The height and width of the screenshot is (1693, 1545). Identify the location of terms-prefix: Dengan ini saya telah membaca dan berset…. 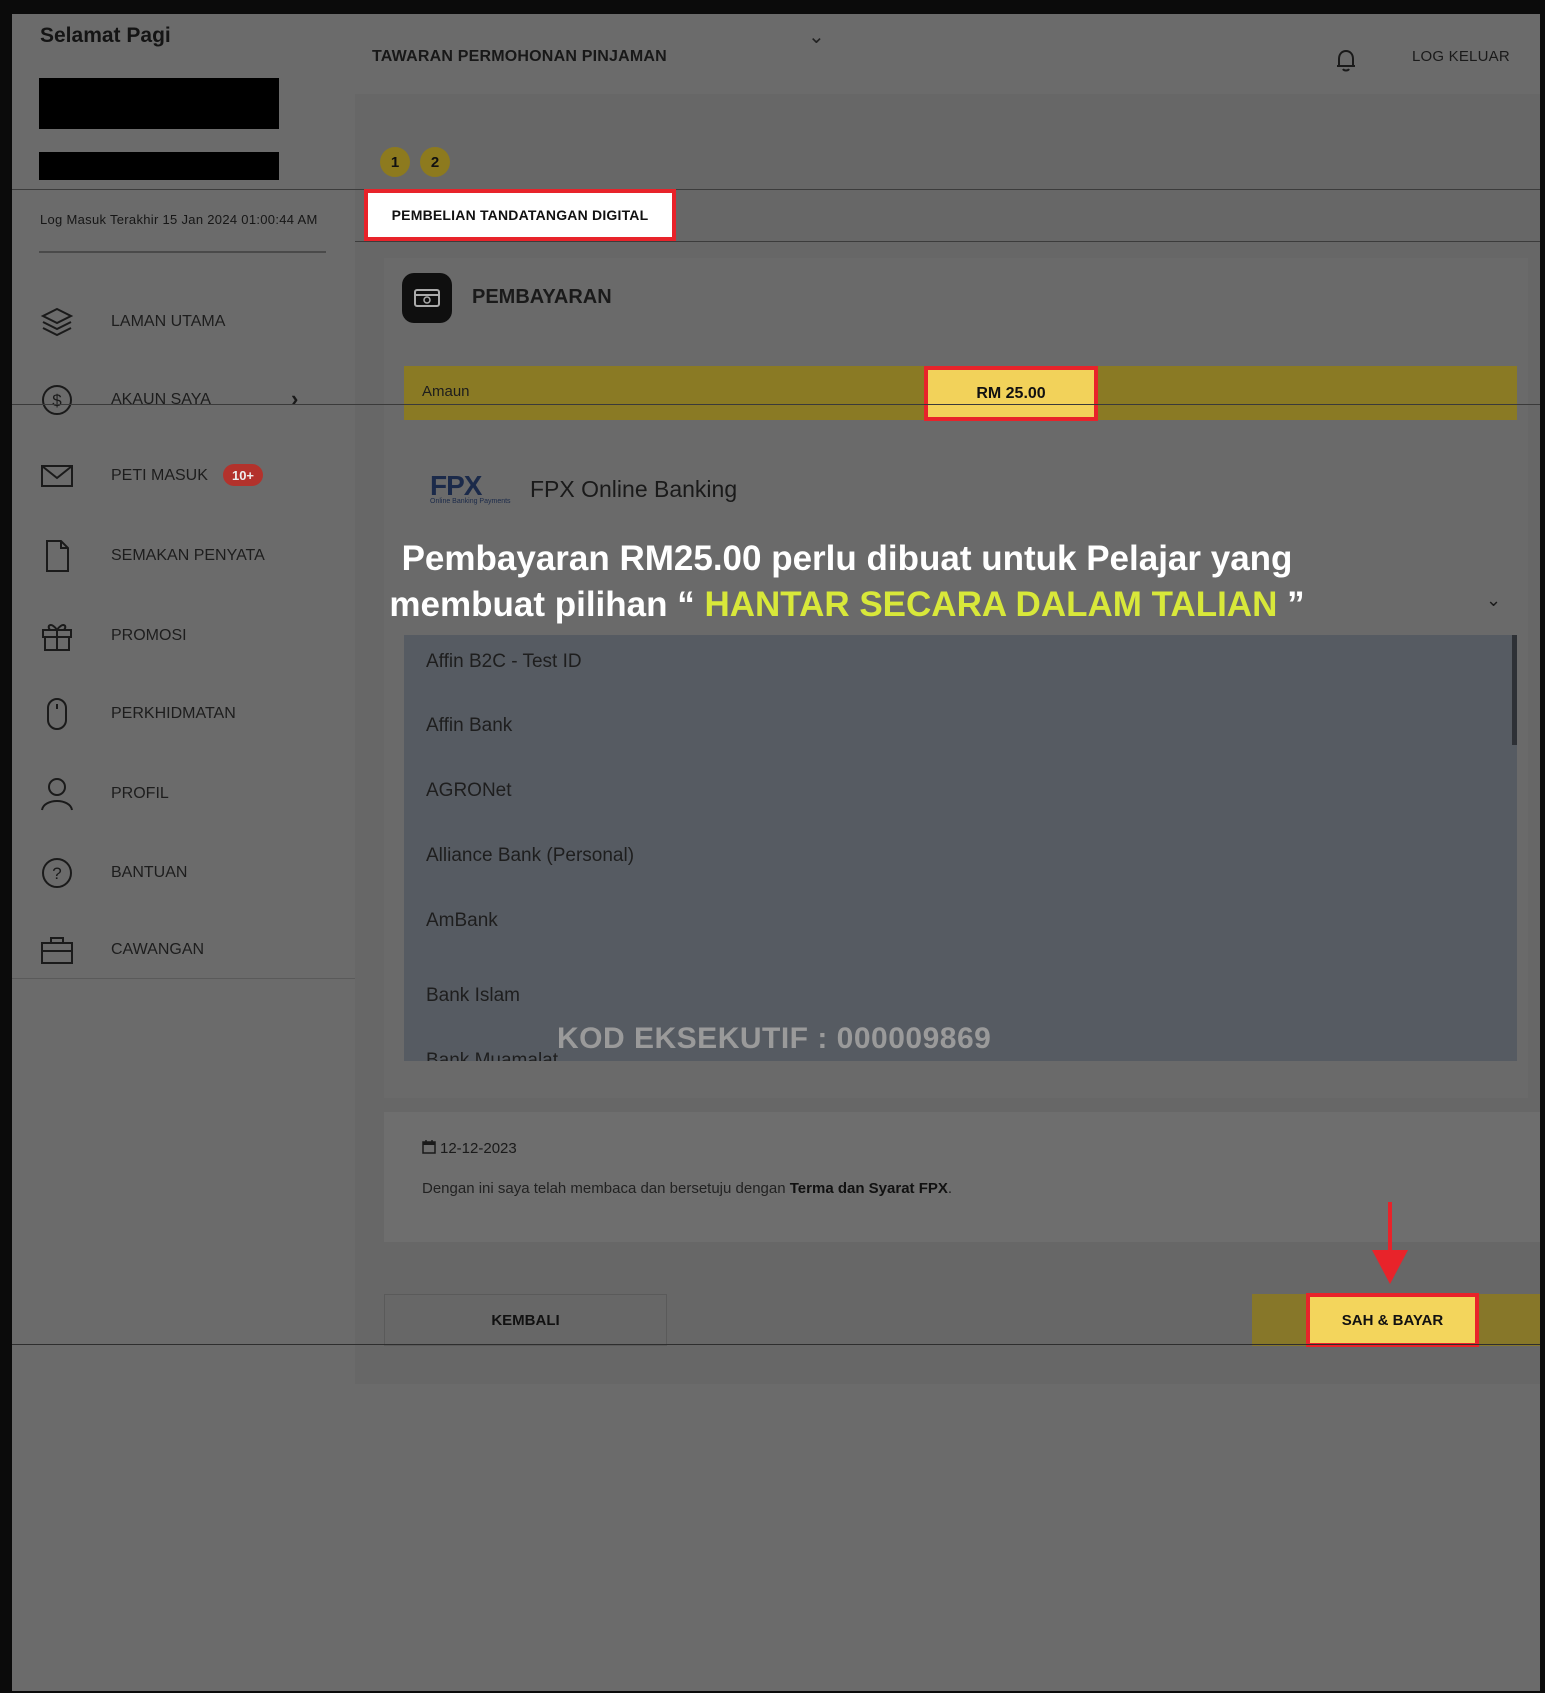
(606, 1188).